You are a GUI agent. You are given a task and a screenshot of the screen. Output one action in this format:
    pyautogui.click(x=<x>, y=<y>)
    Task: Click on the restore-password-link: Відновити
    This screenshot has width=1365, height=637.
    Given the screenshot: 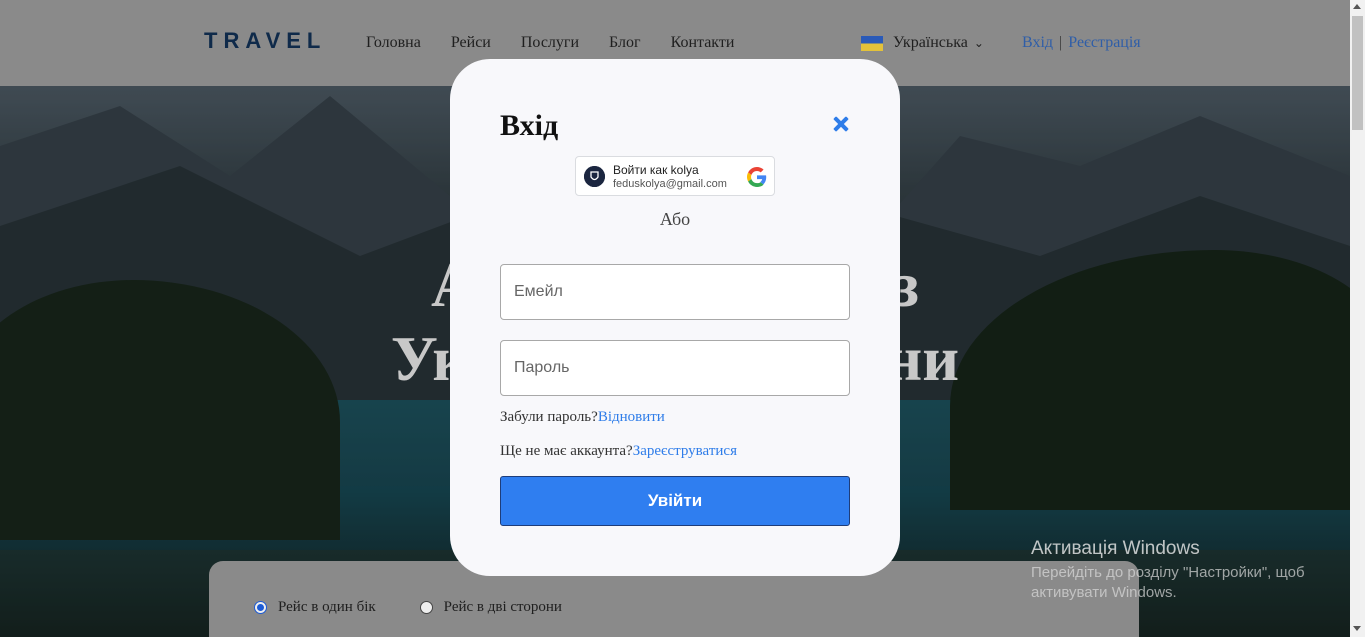 What is the action you would take?
    pyautogui.click(x=631, y=417)
    